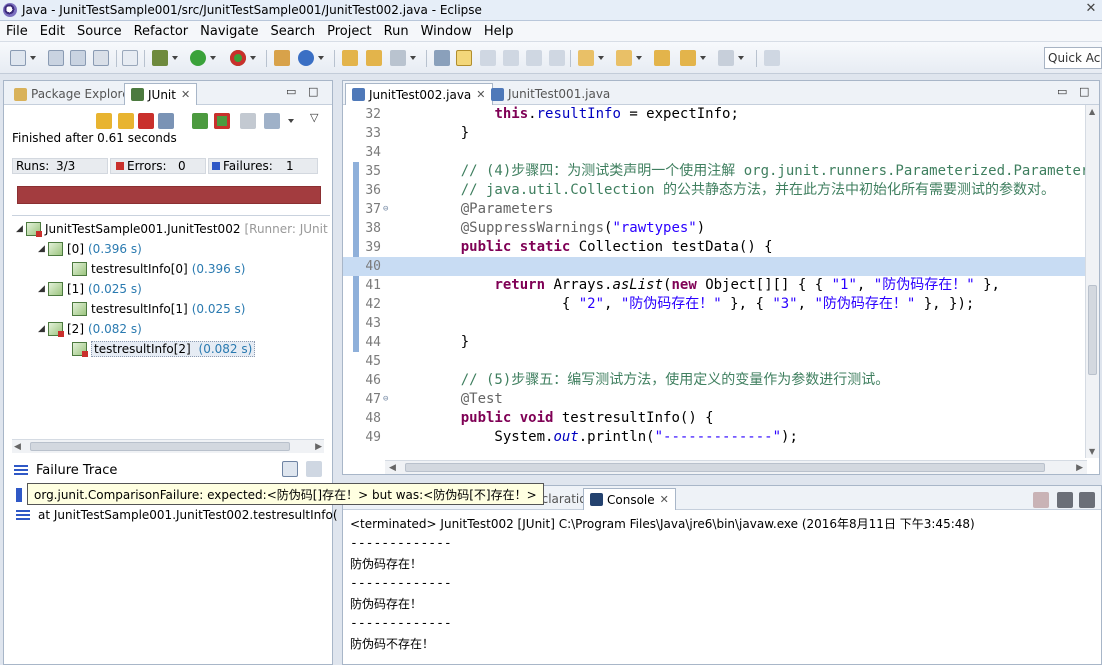 This screenshot has width=1102, height=665. Describe the element at coordinates (1092, 281) in the screenshot. I see `editor-vertical-scrollbar: ▲ ▼` at that location.